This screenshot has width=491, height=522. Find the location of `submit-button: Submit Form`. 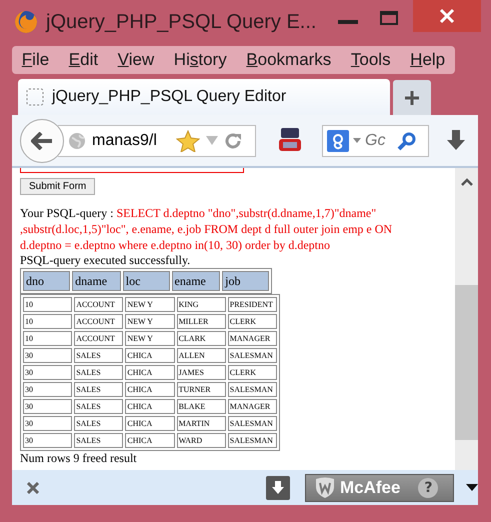

submit-button: Submit Form is located at coordinates (58, 186).